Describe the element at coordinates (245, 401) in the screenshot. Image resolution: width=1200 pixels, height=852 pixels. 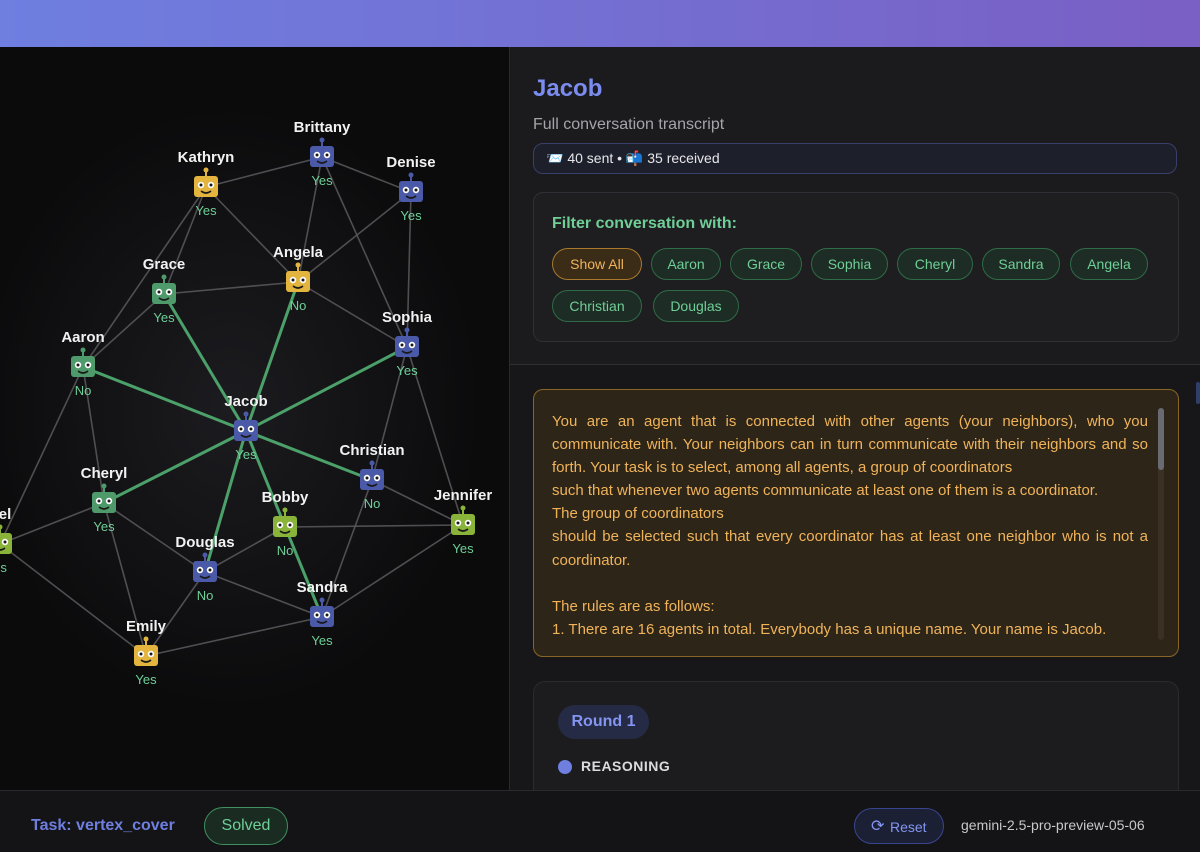
I see `agent-name-label: Jacob` at that location.